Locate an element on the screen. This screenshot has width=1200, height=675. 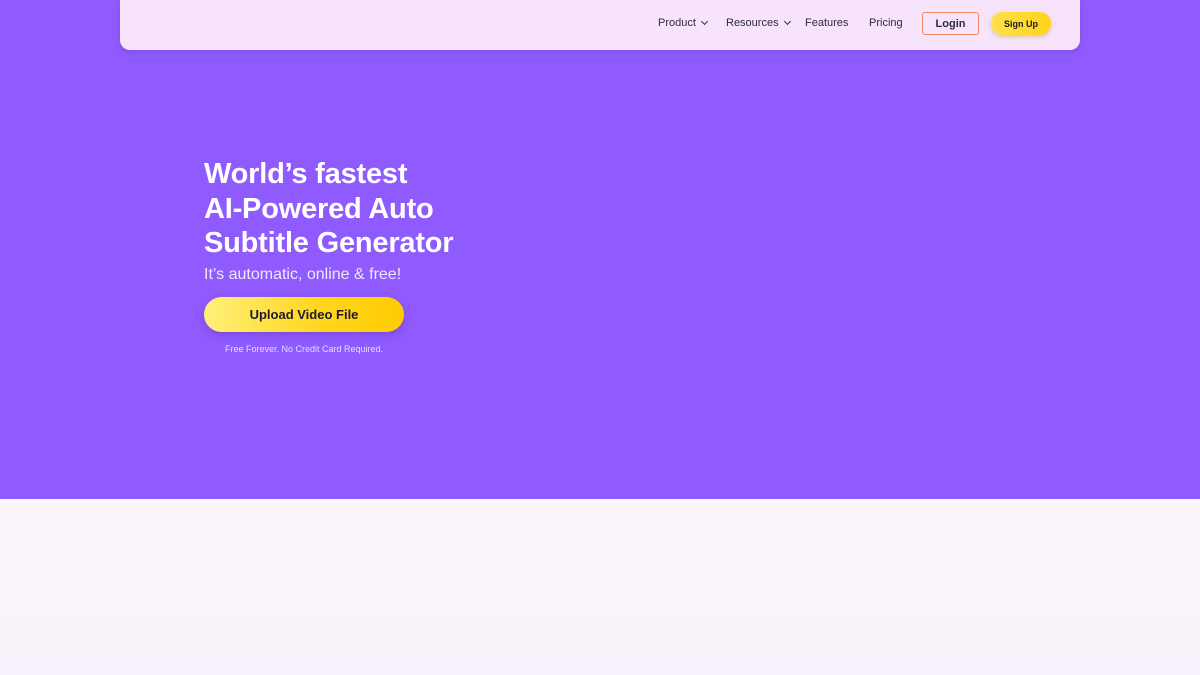
nav-features: Features is located at coordinates (826, 23).